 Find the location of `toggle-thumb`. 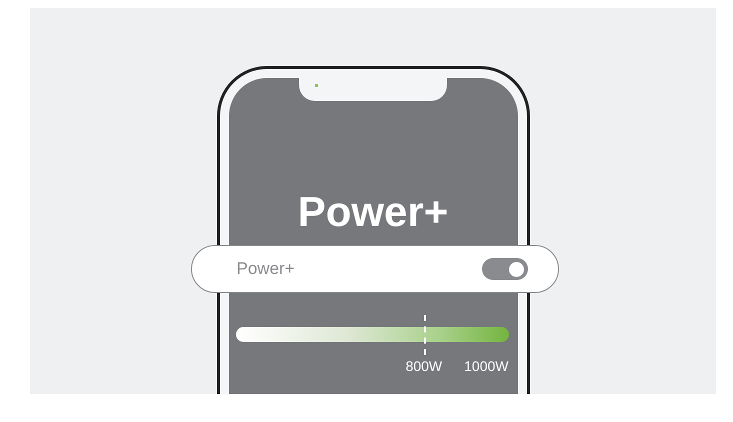

toggle-thumb is located at coordinates (516, 269).